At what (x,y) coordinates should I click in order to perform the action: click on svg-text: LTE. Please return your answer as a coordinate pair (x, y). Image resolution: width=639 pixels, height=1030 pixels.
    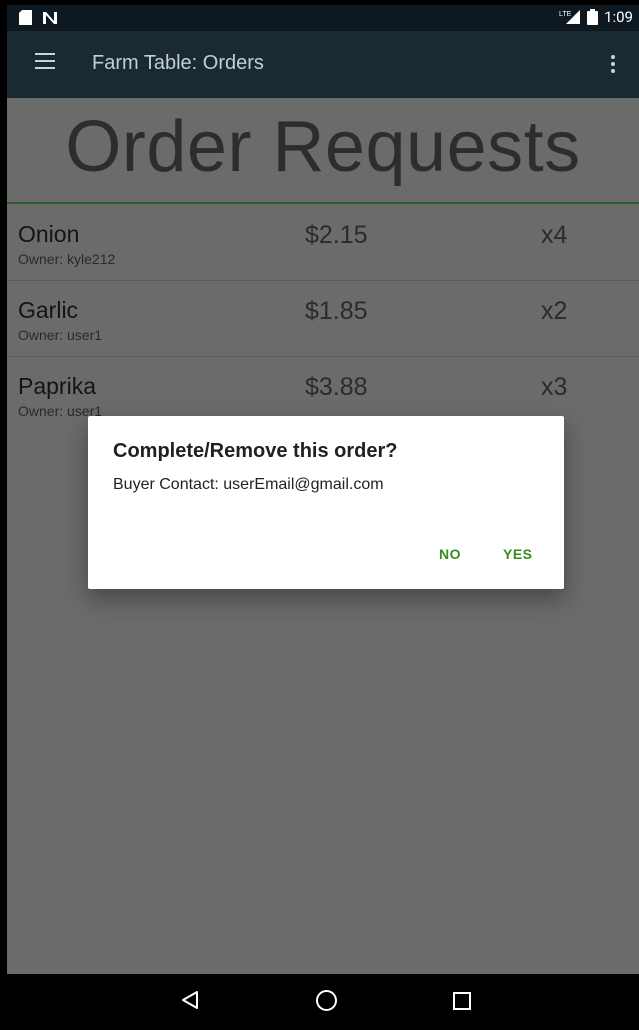
    Looking at the image, I should click on (565, 14).